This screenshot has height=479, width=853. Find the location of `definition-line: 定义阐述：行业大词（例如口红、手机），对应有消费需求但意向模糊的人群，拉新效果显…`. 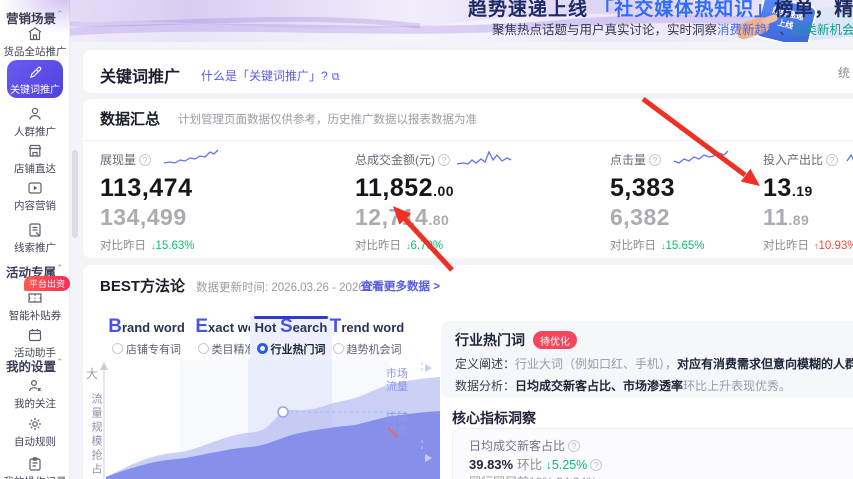

definition-line: 定义阐述：行业大词（例如口红、手机），对应有消费需求但意向模糊的人群，拉新效果显… is located at coordinates (654, 364).